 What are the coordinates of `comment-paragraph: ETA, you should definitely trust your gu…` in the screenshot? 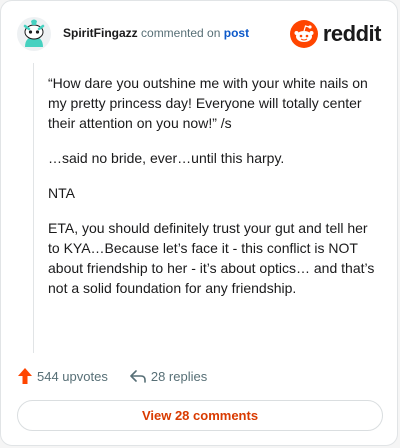 It's located at (211, 258).